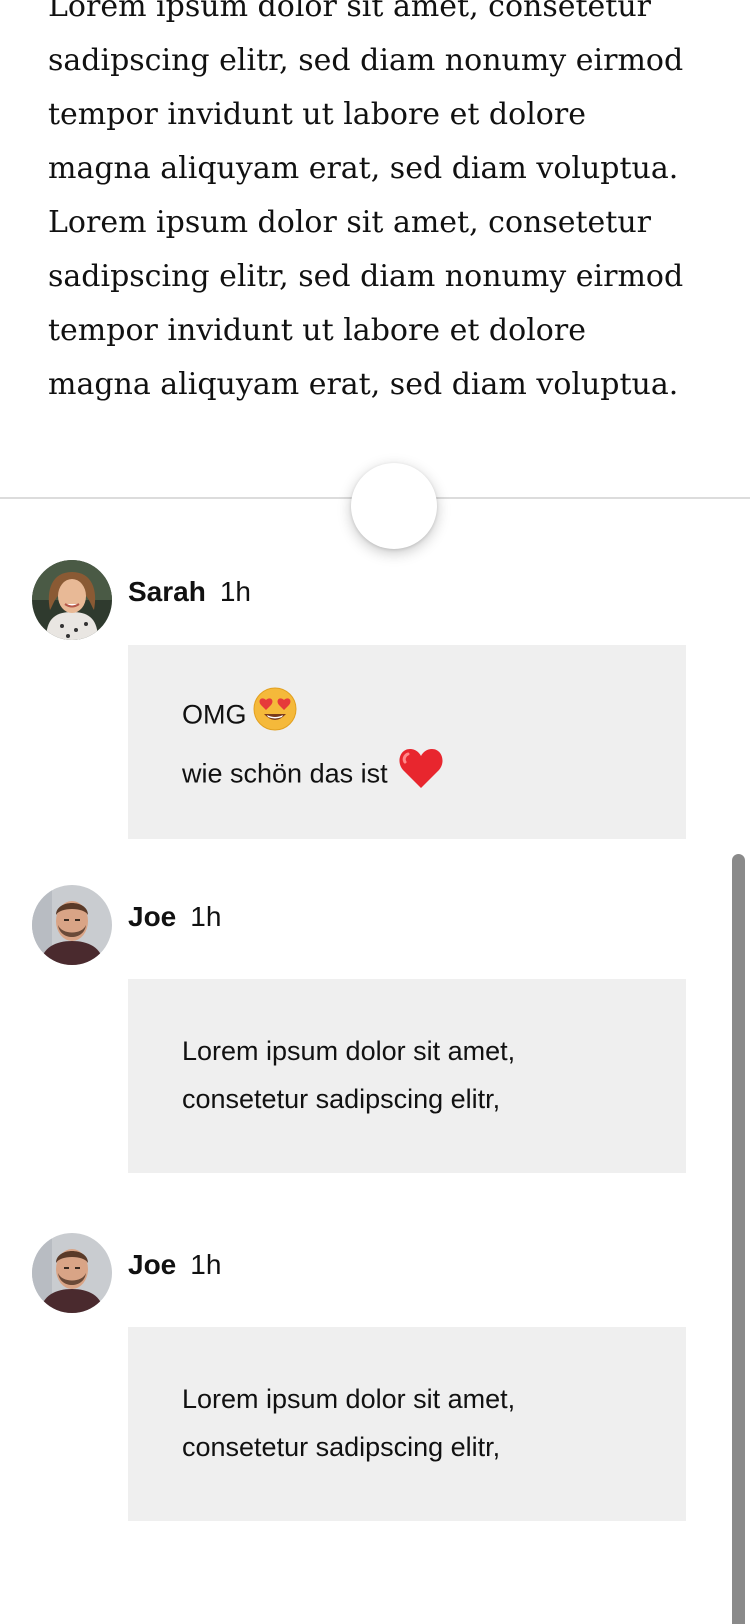 The height and width of the screenshot is (1624, 750). I want to click on scrollbar-thumb, so click(738, 1239).